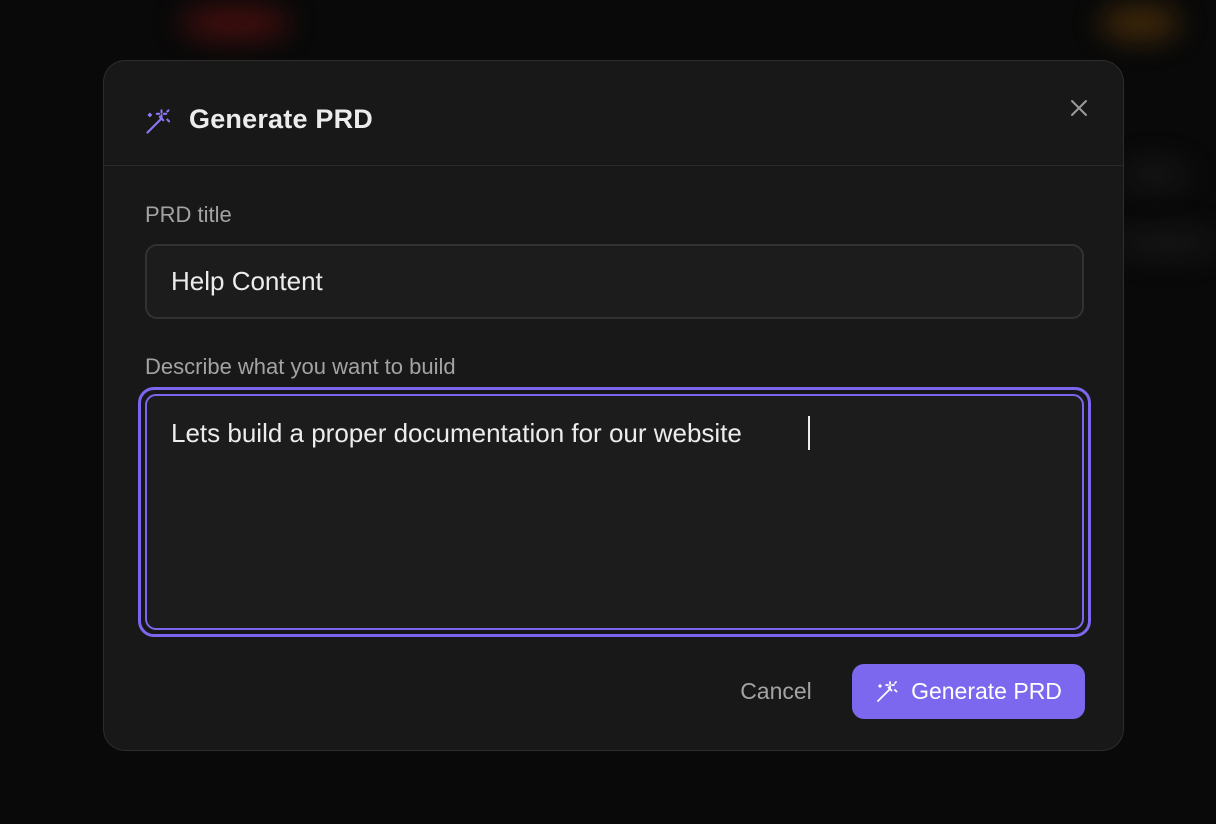  I want to click on generate-prd-button: Generate PRD, so click(968, 691).